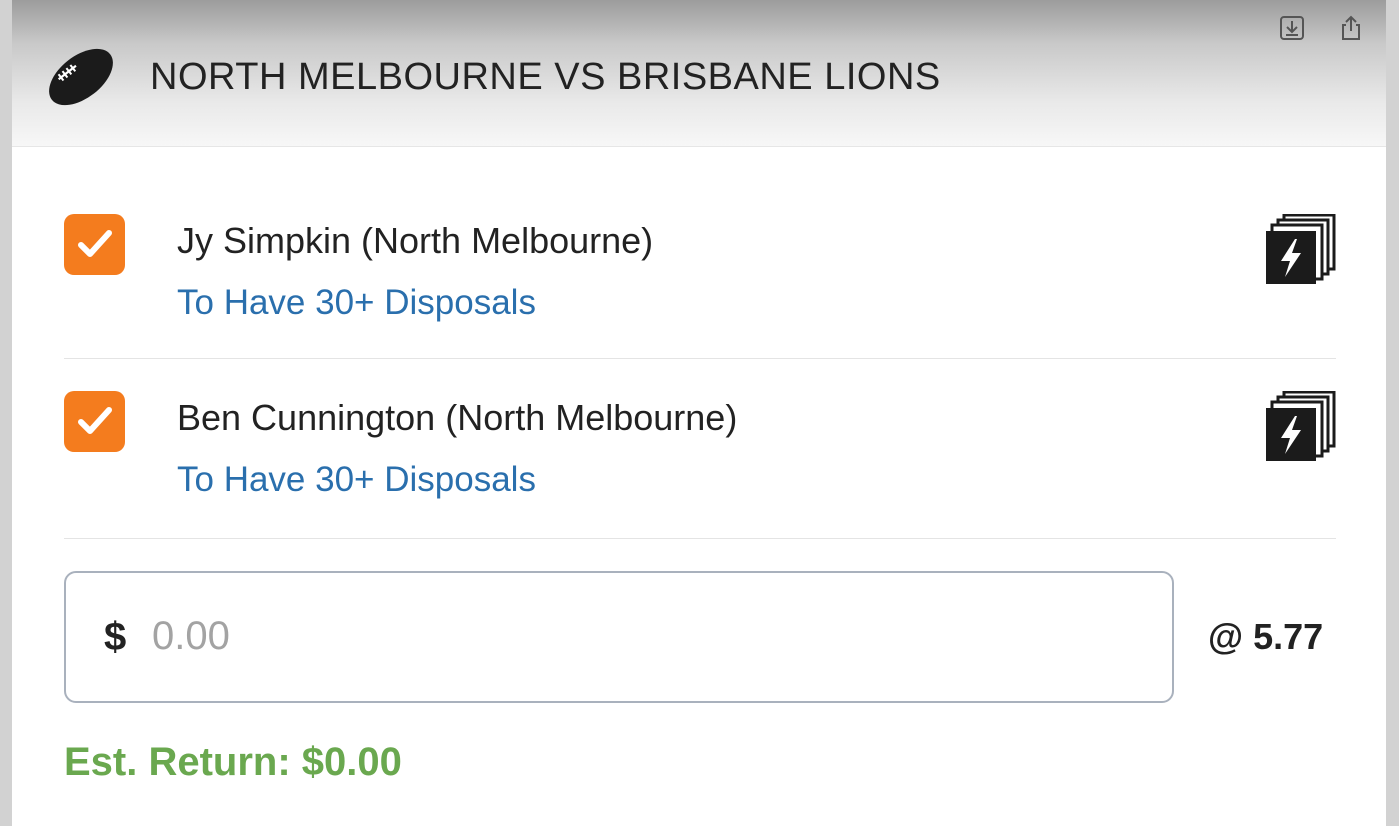  I want to click on stake-field: $, so click(619, 637).